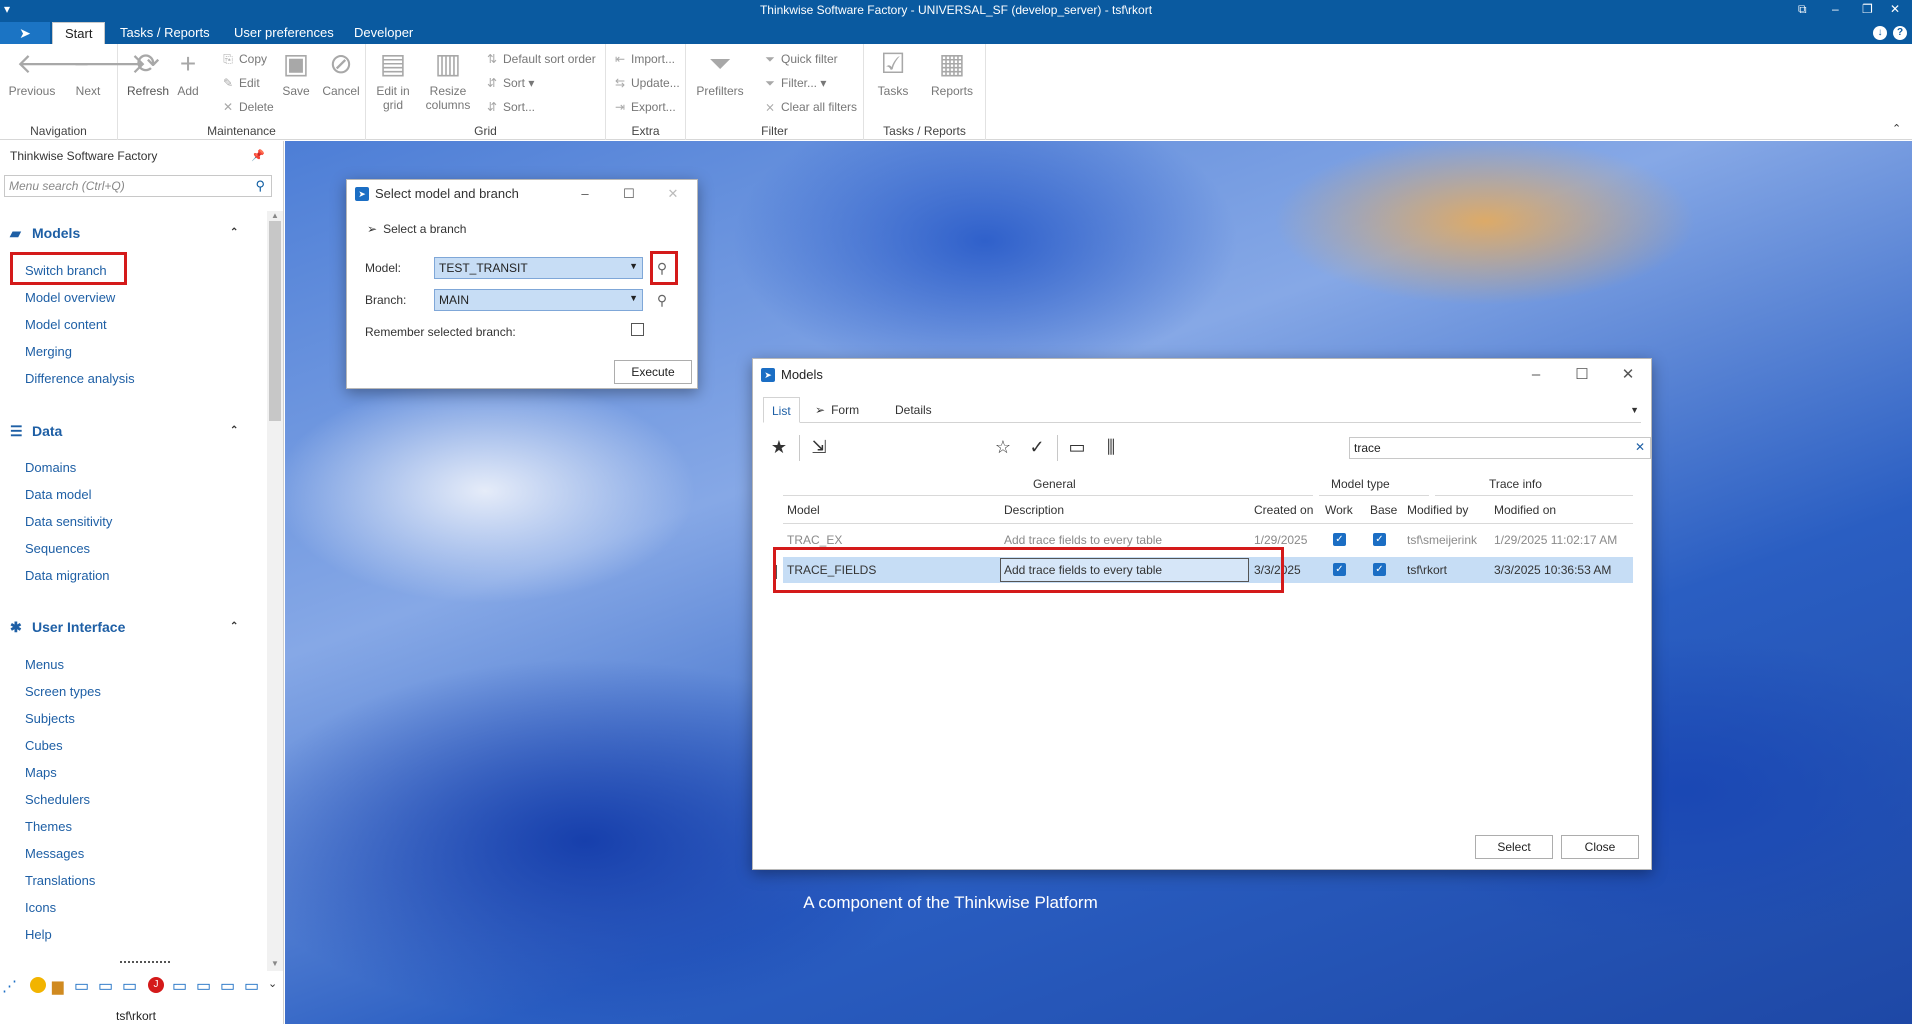  Describe the element at coordinates (893, 73) in the screenshot. I see `tasks-button: ☑ Tasks` at that location.